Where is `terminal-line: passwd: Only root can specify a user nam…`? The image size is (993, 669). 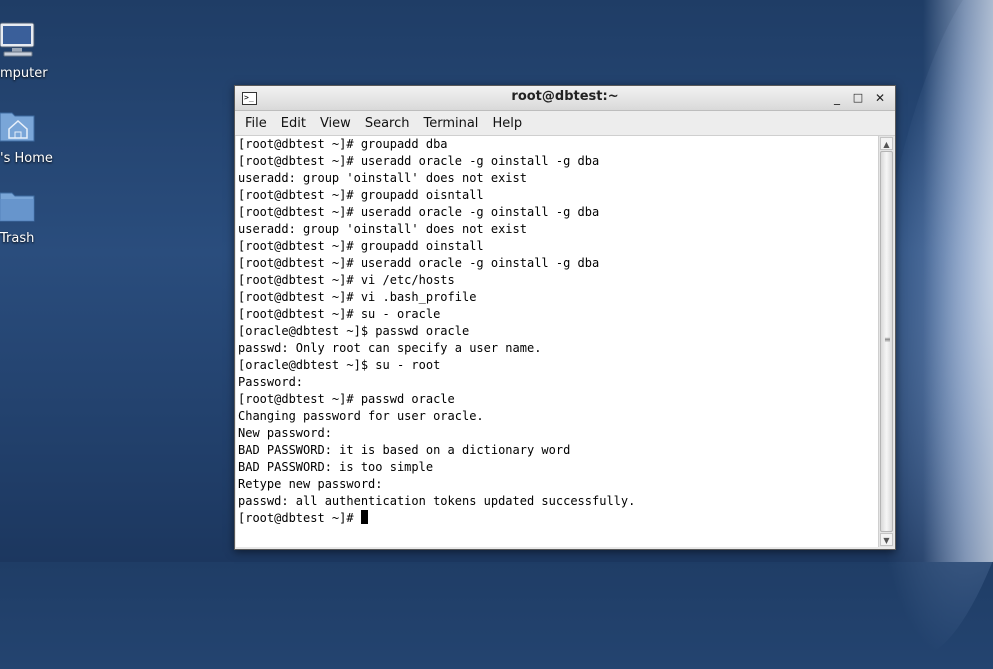 terminal-line: passwd: Only root can specify a user nam… is located at coordinates (390, 348).